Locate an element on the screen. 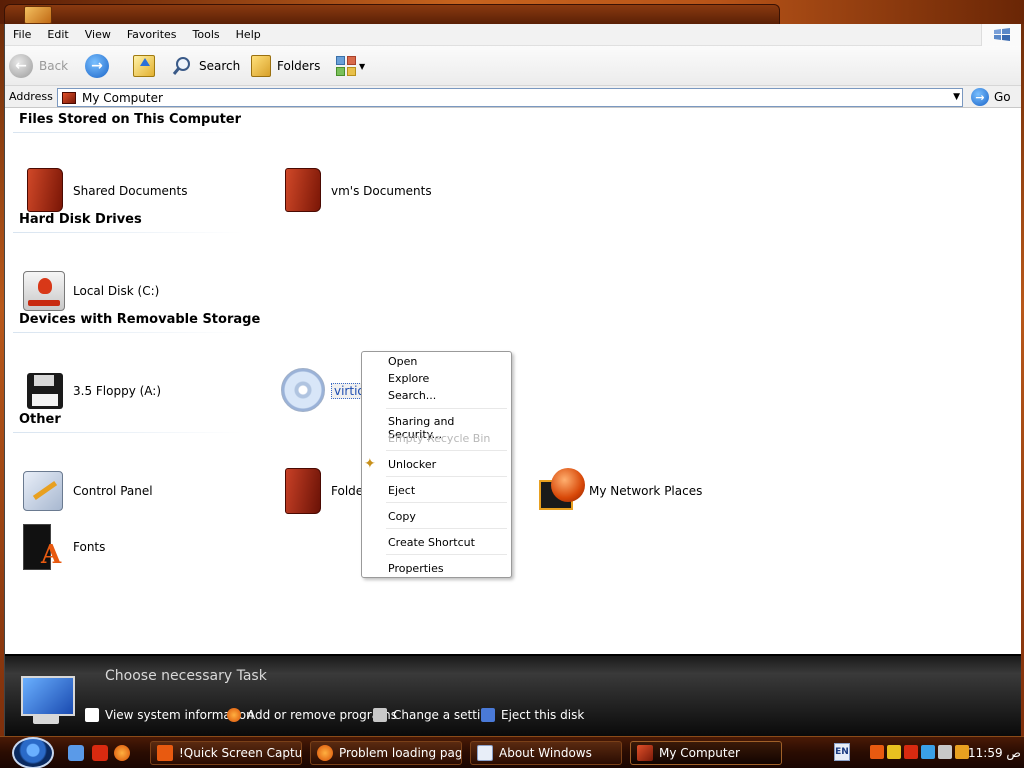 This screenshot has height=768, width=1024. address-input: My Computer ▼ is located at coordinates (510, 97).